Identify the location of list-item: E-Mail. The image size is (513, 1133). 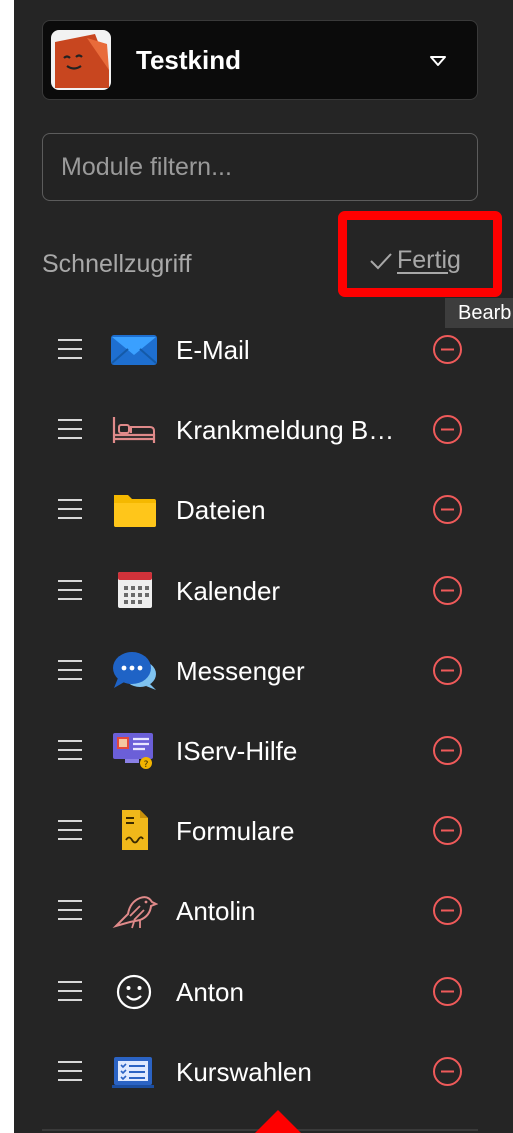
(263, 349).